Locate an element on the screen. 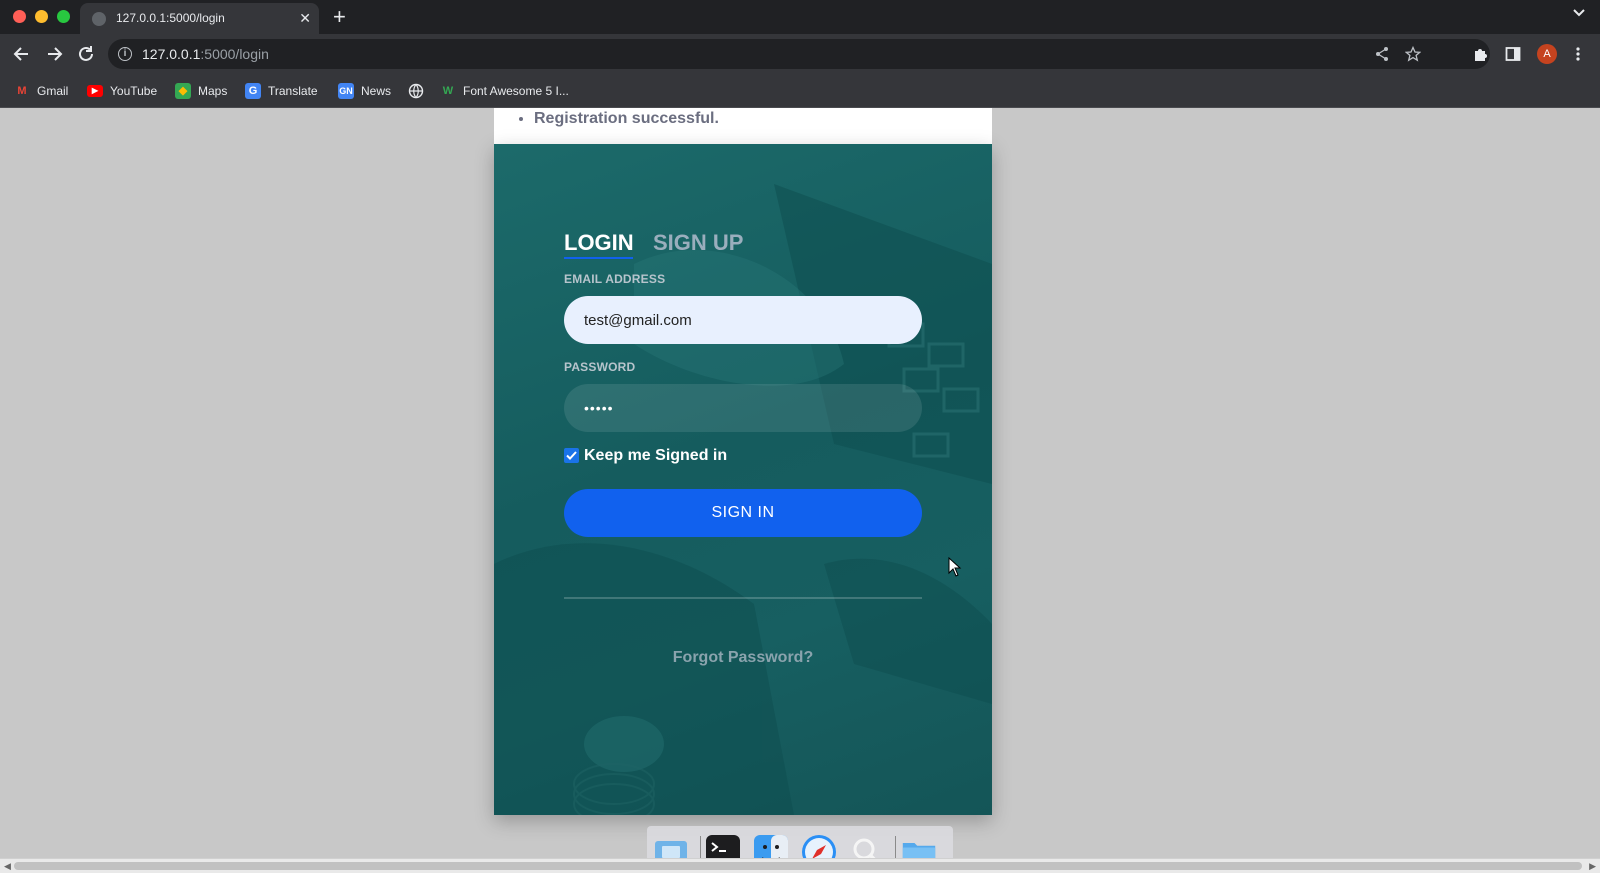 Image resolution: width=1600 pixels, height=873 pixels. tab-login: LOGIN is located at coordinates (599, 243).